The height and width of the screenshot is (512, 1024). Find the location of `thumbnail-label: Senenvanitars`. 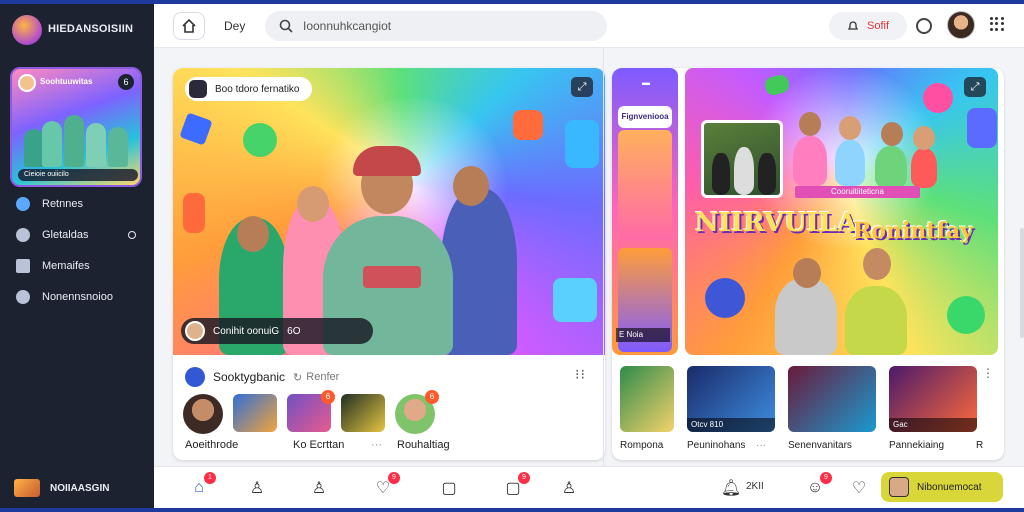

thumbnail-label: Senenvanitars is located at coordinates (820, 445).